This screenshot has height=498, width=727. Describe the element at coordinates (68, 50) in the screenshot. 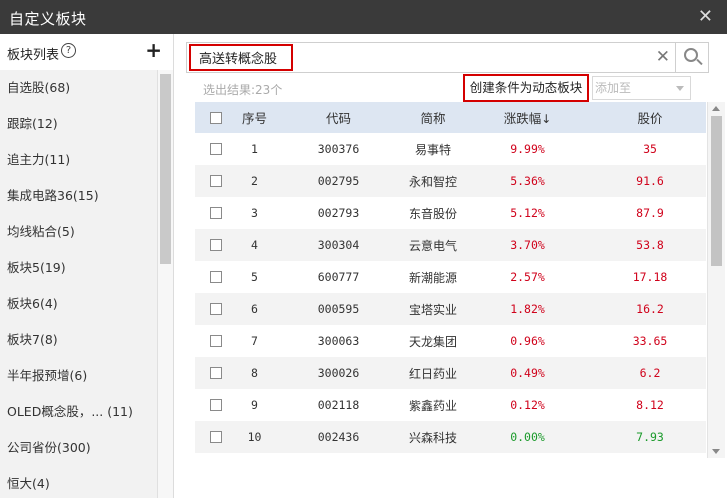

I see `help-icon: ?` at that location.